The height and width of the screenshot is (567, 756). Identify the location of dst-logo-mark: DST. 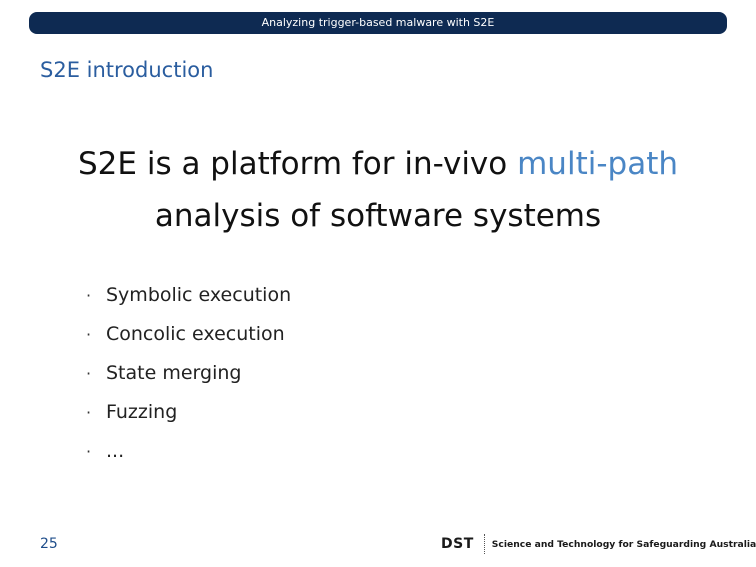
(457, 544).